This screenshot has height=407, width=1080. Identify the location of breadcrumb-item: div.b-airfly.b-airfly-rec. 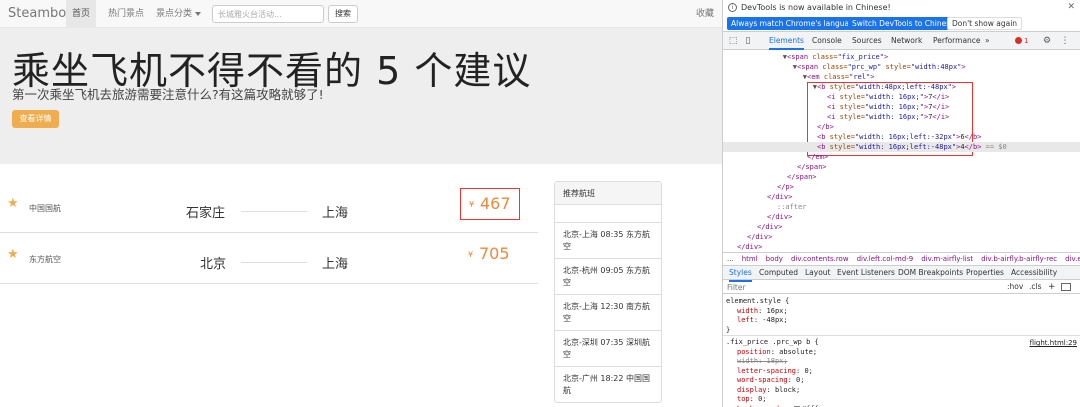
(1019, 259).